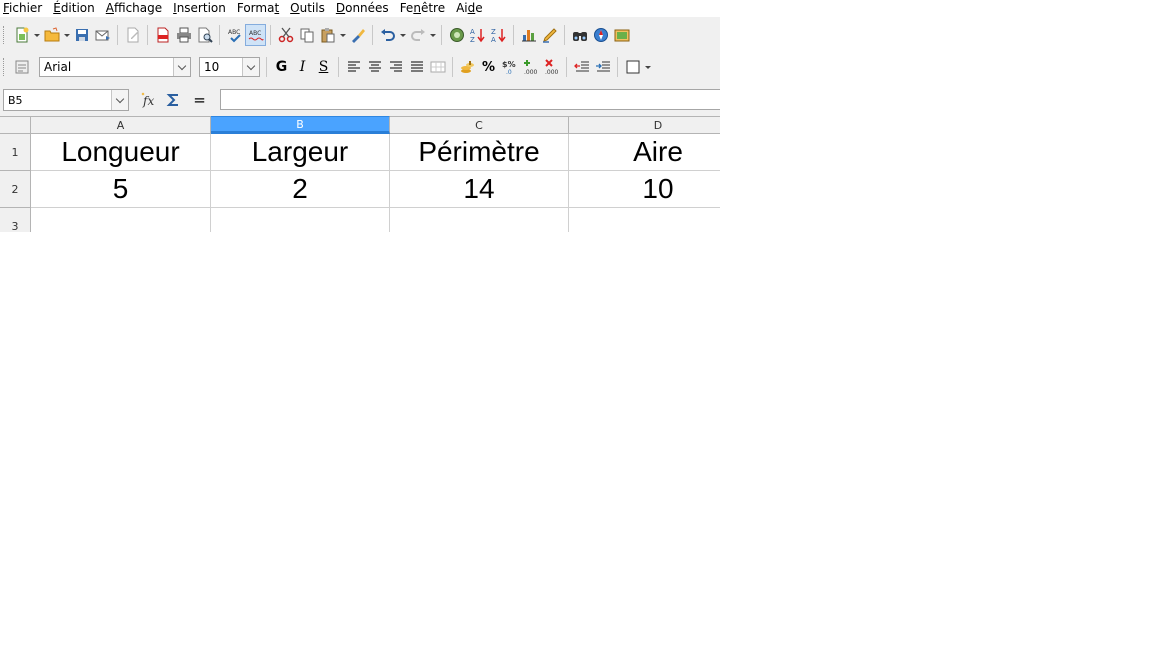  Describe the element at coordinates (21, 35) in the screenshot. I see `new-document-icon` at that location.